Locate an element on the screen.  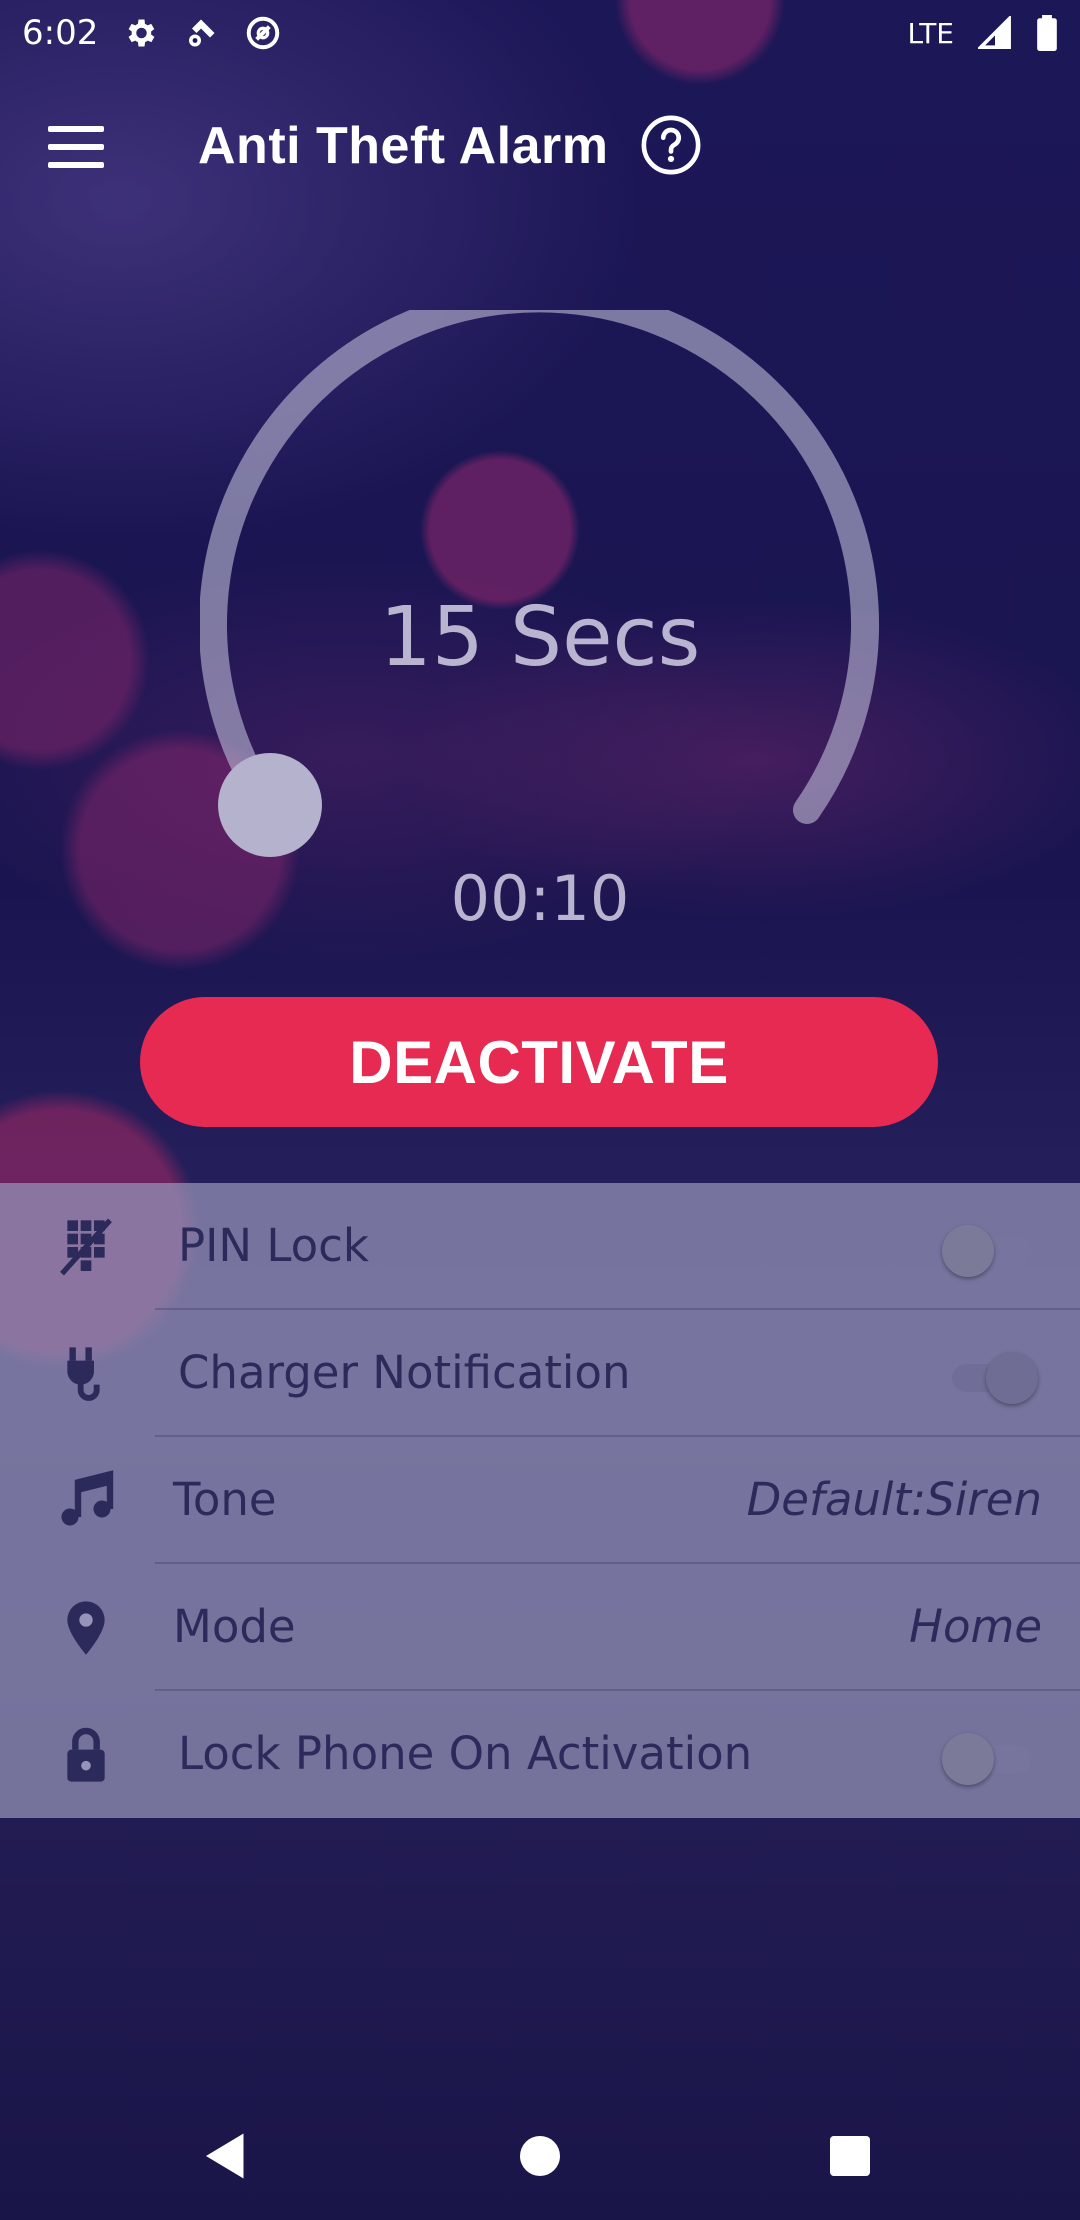
lock-phone-toggle is located at coordinates (987, 1759).